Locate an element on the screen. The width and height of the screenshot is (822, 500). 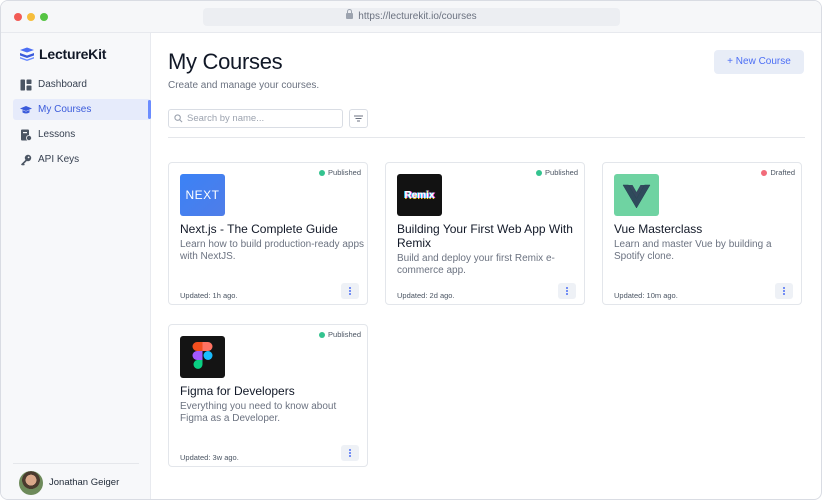
page-subtitle: Create and manage your courses. is located at coordinates (244, 85).